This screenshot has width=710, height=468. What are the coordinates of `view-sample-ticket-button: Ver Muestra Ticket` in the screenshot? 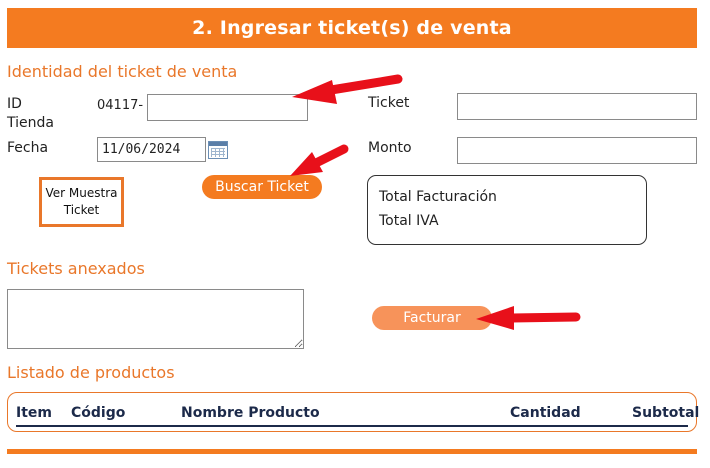 It's located at (81, 202).